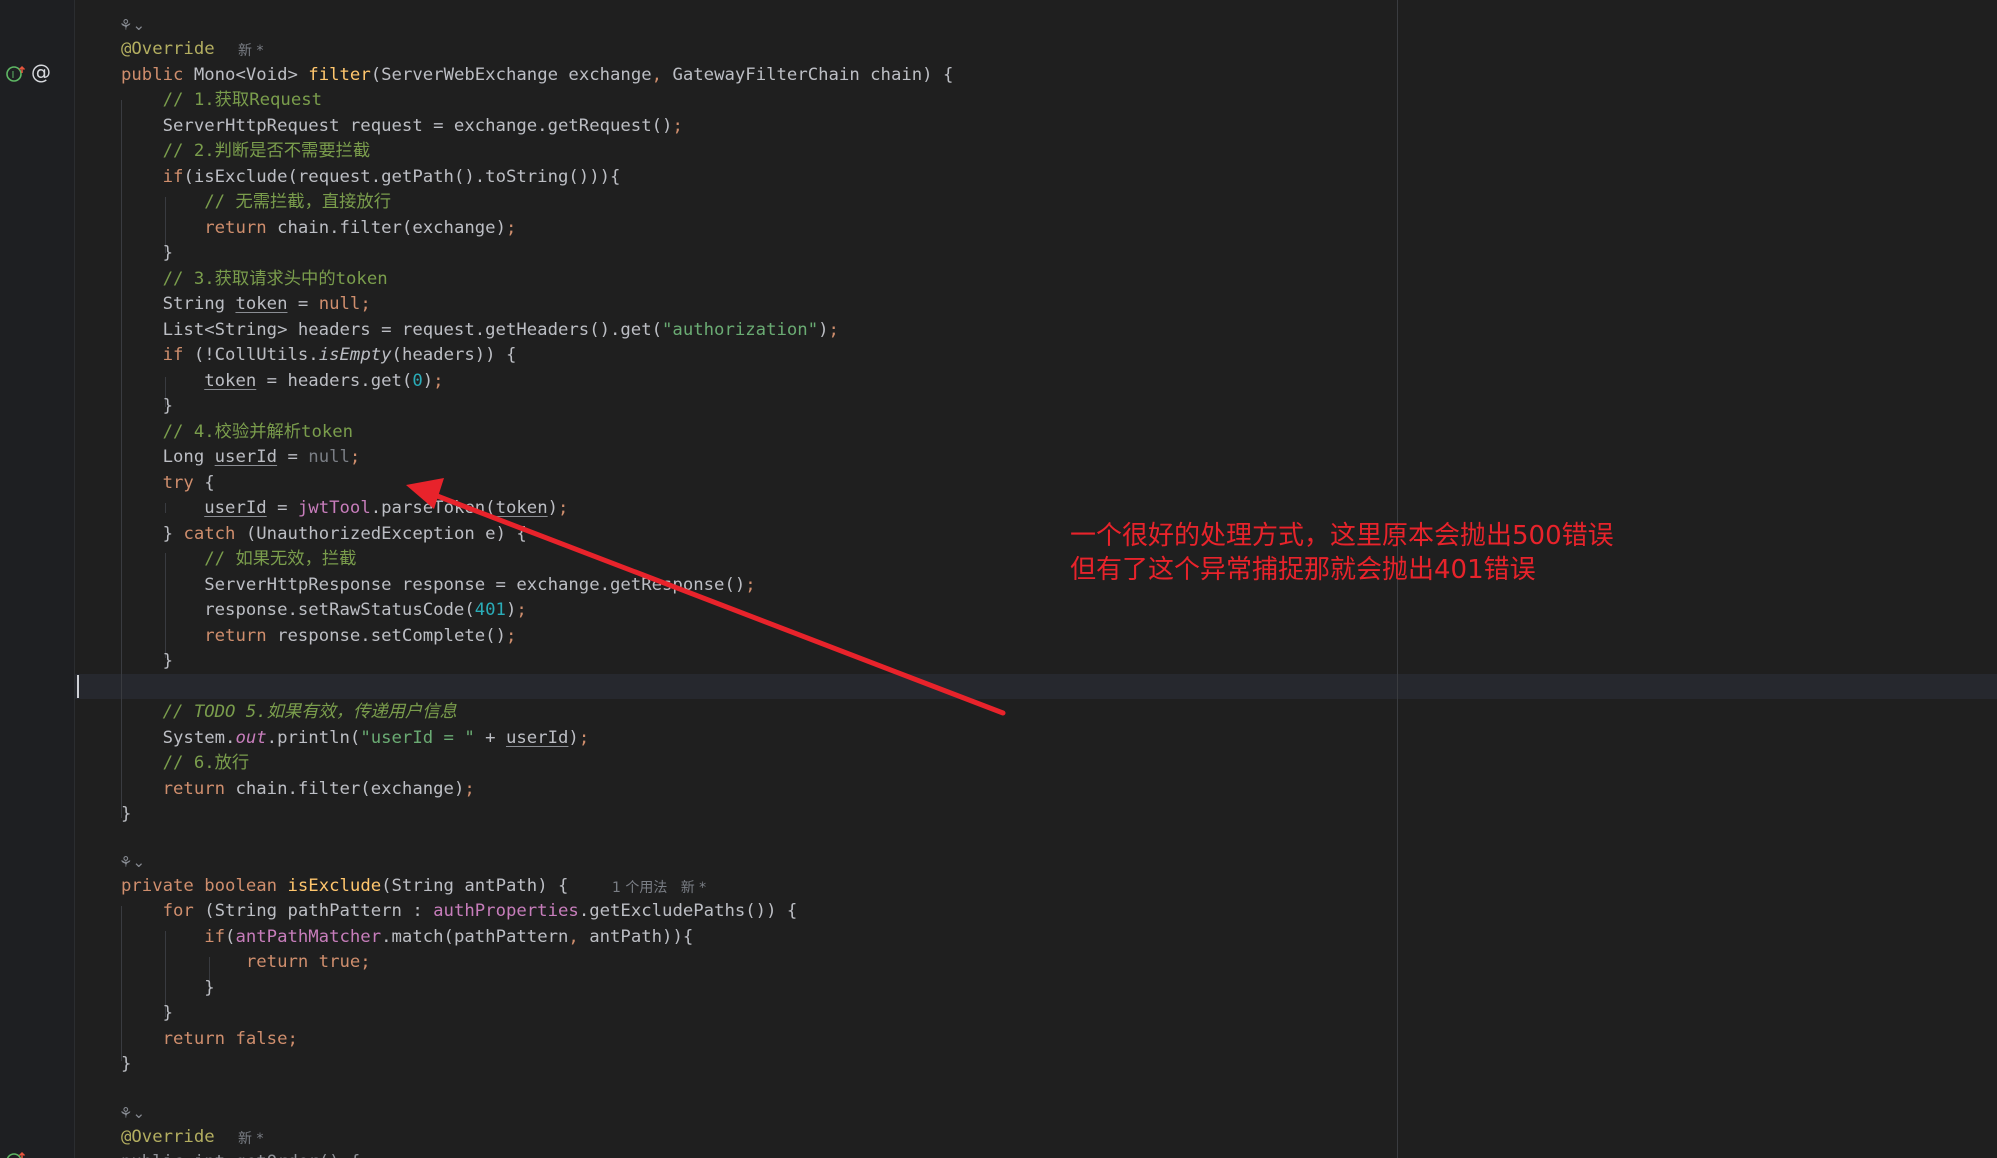 Image resolution: width=1997 pixels, height=1158 pixels. What do you see at coordinates (706, 597) in the screenshot?
I see `annotation-arrow` at bounding box center [706, 597].